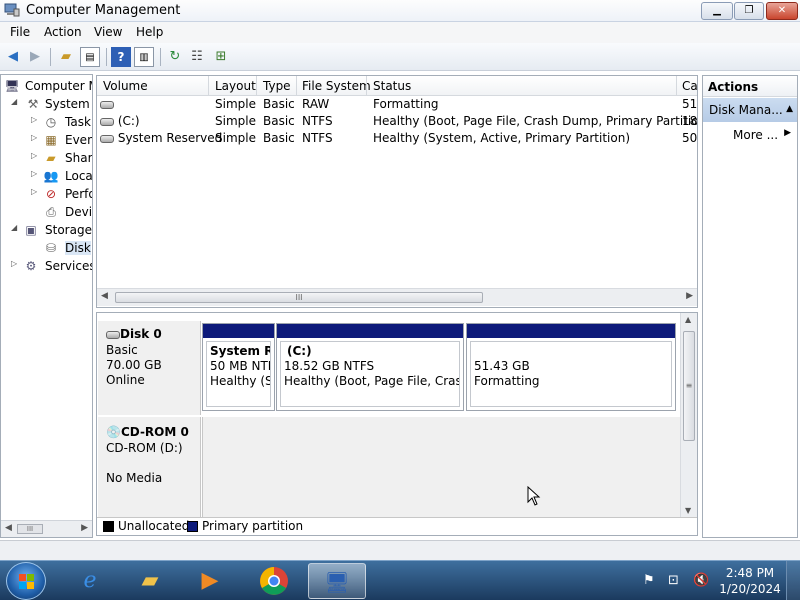  I want to click on users-icon: 👥, so click(51, 176).